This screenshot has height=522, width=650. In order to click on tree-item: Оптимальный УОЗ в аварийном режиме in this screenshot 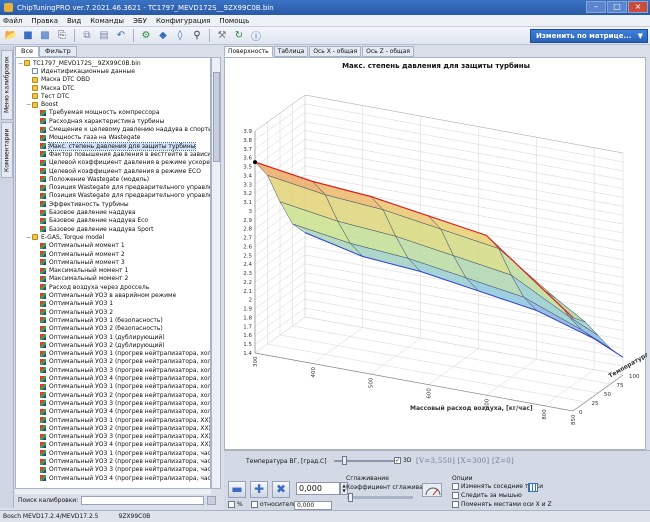, I will do `click(105, 295)`.